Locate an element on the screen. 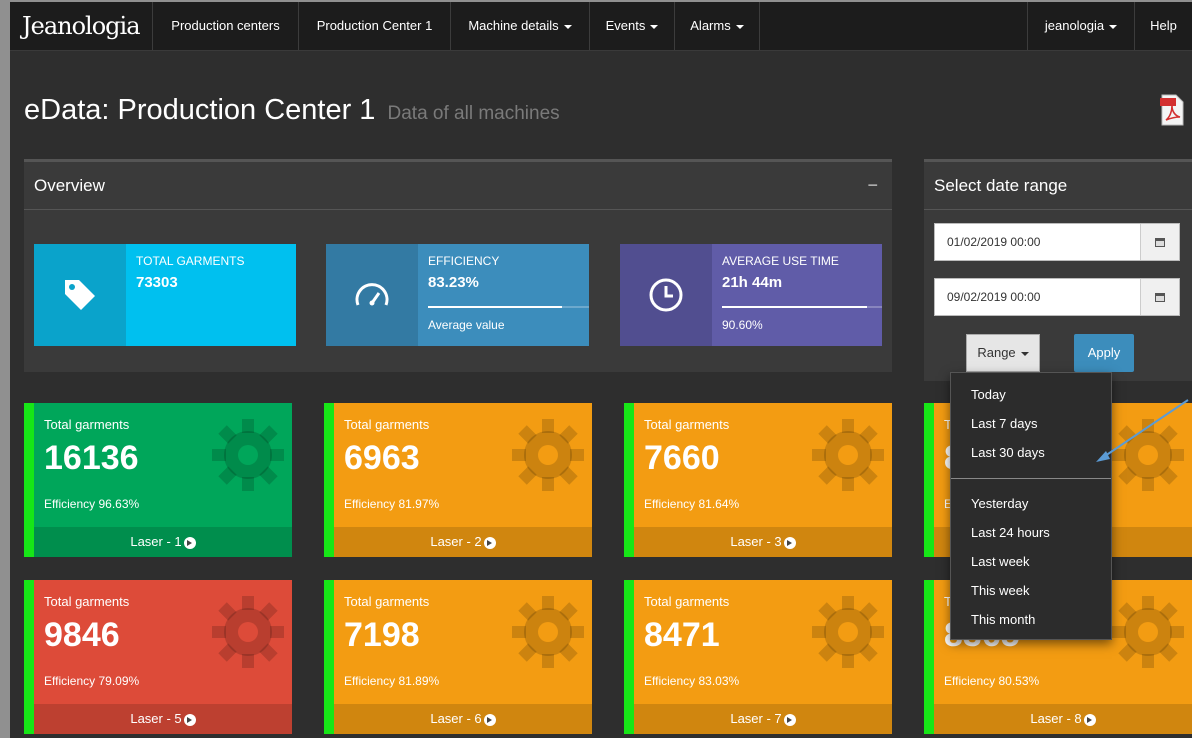 This screenshot has height=738, width=1192. machine-link: Laser - 3 is located at coordinates (763, 542).